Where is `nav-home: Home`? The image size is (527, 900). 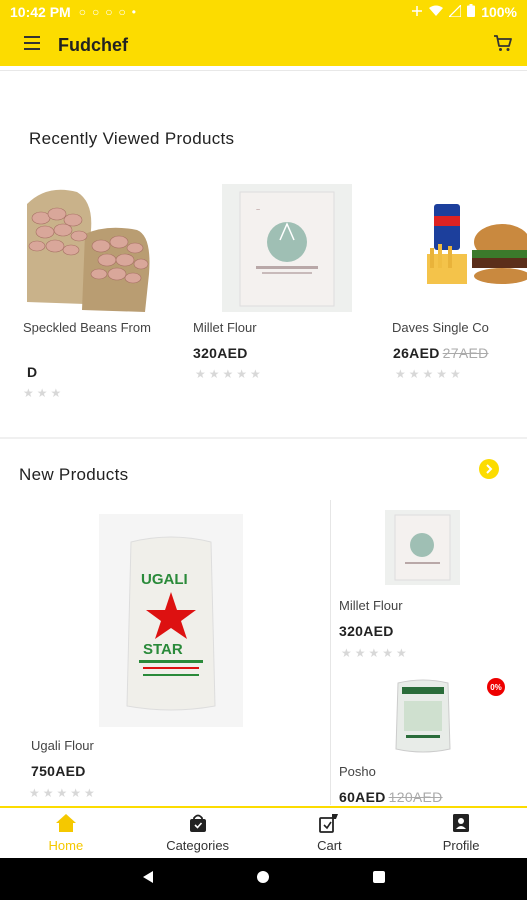
nav-home: Home is located at coordinates (66, 833).